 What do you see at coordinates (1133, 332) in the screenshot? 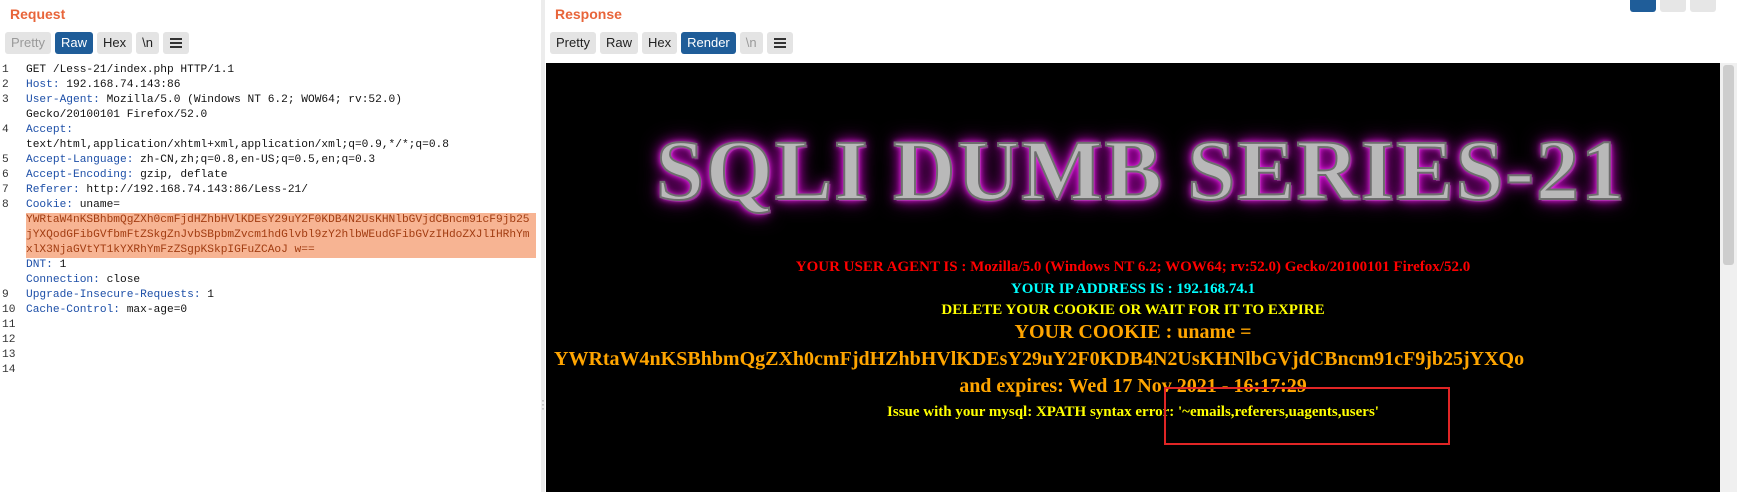
I see `cookie-heading: YOUR COOKIE : uname =` at bounding box center [1133, 332].